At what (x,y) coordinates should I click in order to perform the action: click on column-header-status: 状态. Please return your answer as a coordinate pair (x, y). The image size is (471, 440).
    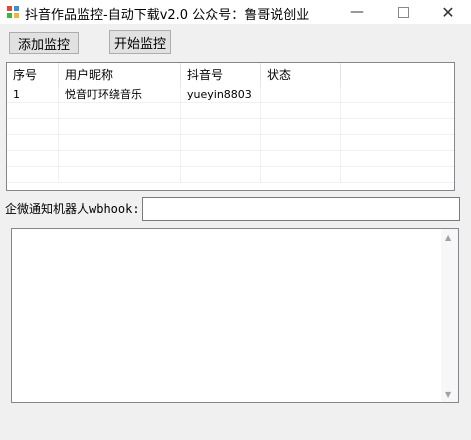
    Looking at the image, I should click on (301, 75).